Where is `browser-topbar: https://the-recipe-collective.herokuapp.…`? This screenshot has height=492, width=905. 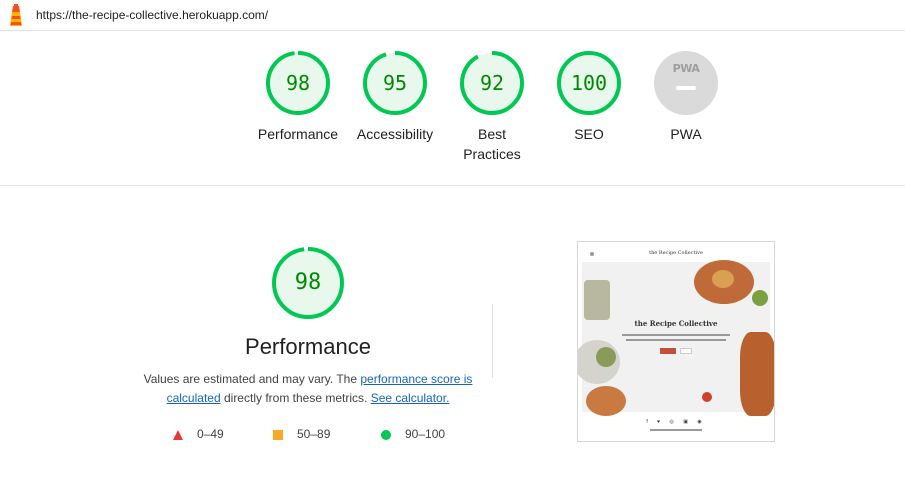 browser-topbar: https://the-recipe-collective.herokuapp.… is located at coordinates (452, 15).